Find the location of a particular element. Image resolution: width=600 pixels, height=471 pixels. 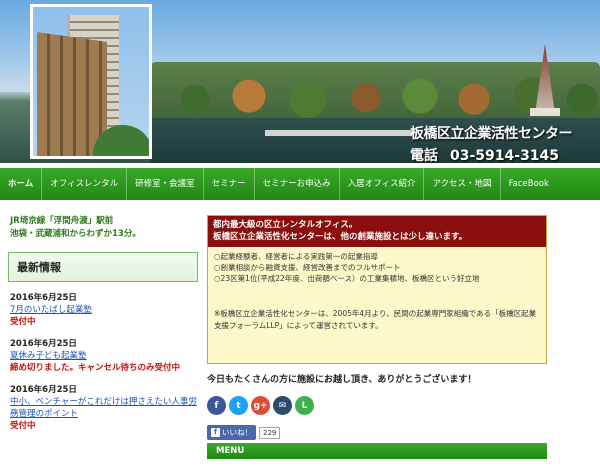

nav-tenants: 入居オフィス紹介 is located at coordinates (382, 184).